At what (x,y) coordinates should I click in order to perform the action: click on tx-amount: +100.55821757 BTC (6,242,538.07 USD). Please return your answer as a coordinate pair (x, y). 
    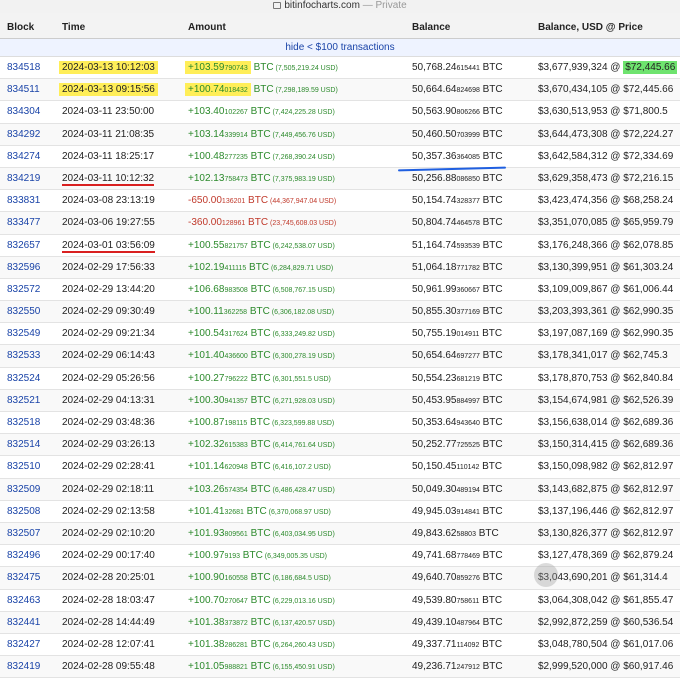
    Looking at the image, I should click on (261, 246).